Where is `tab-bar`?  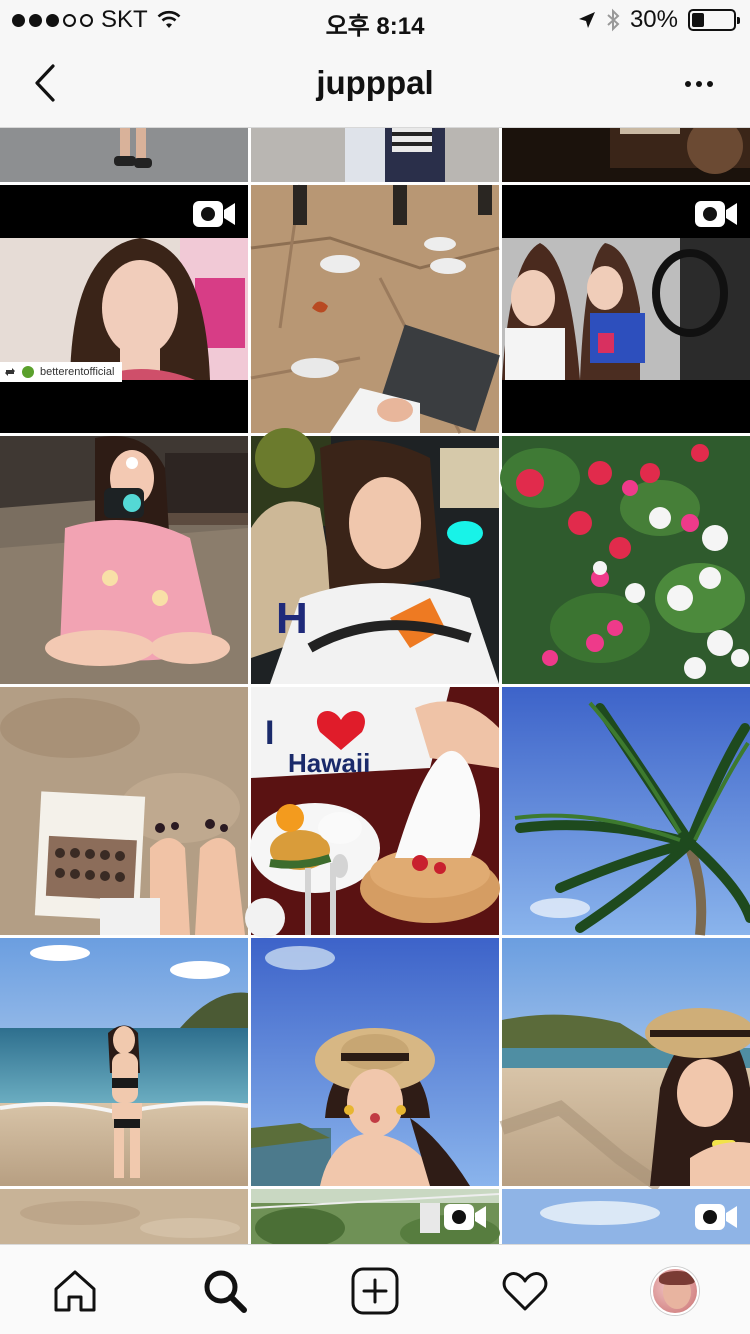 tab-bar is located at coordinates (375, 1289).